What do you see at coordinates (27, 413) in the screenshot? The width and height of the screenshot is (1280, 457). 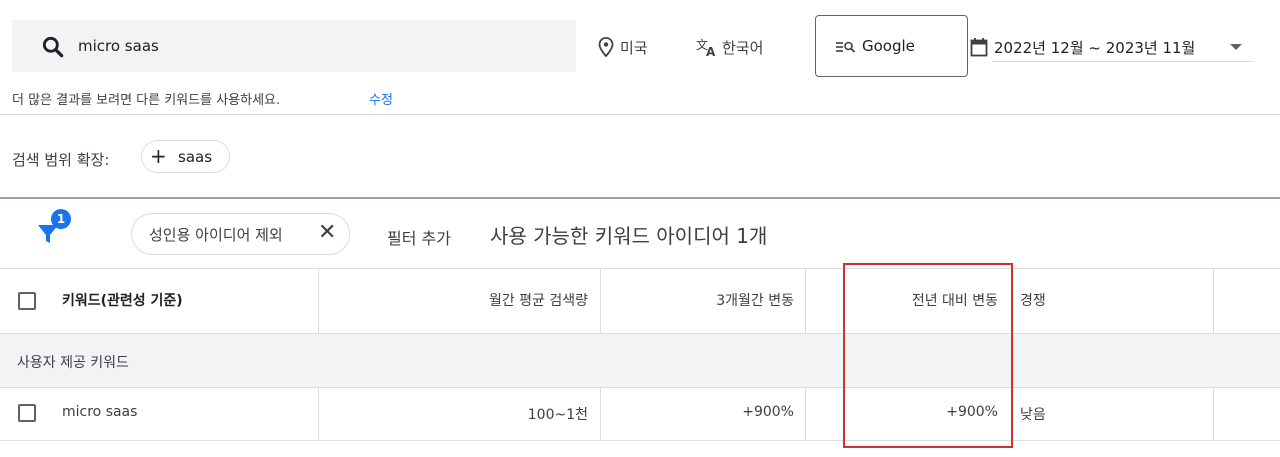 I see `row-checkbox` at bounding box center [27, 413].